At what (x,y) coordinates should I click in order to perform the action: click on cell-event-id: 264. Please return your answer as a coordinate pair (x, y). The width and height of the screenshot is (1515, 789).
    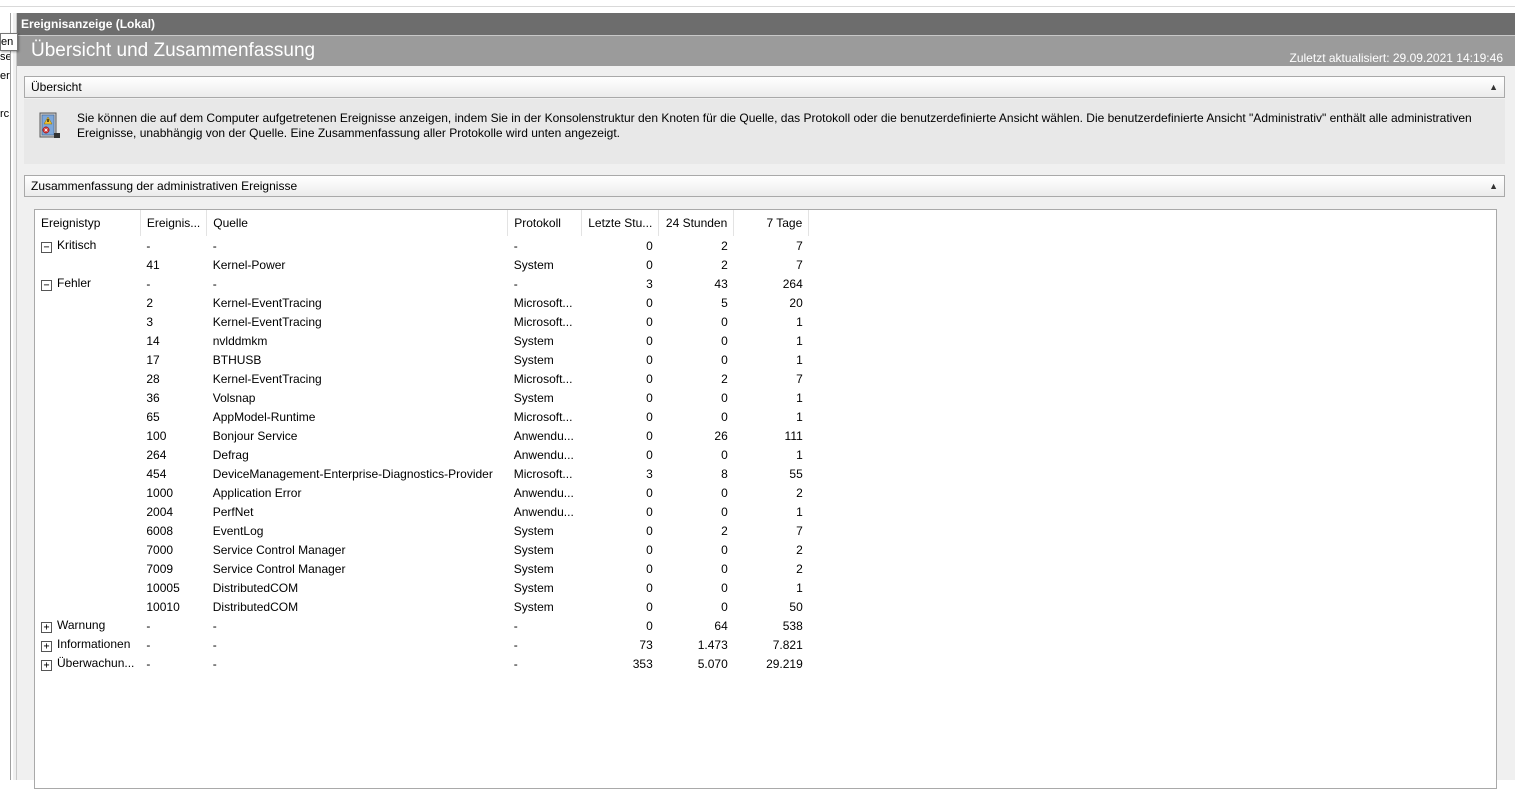
    Looking at the image, I should click on (156, 454).